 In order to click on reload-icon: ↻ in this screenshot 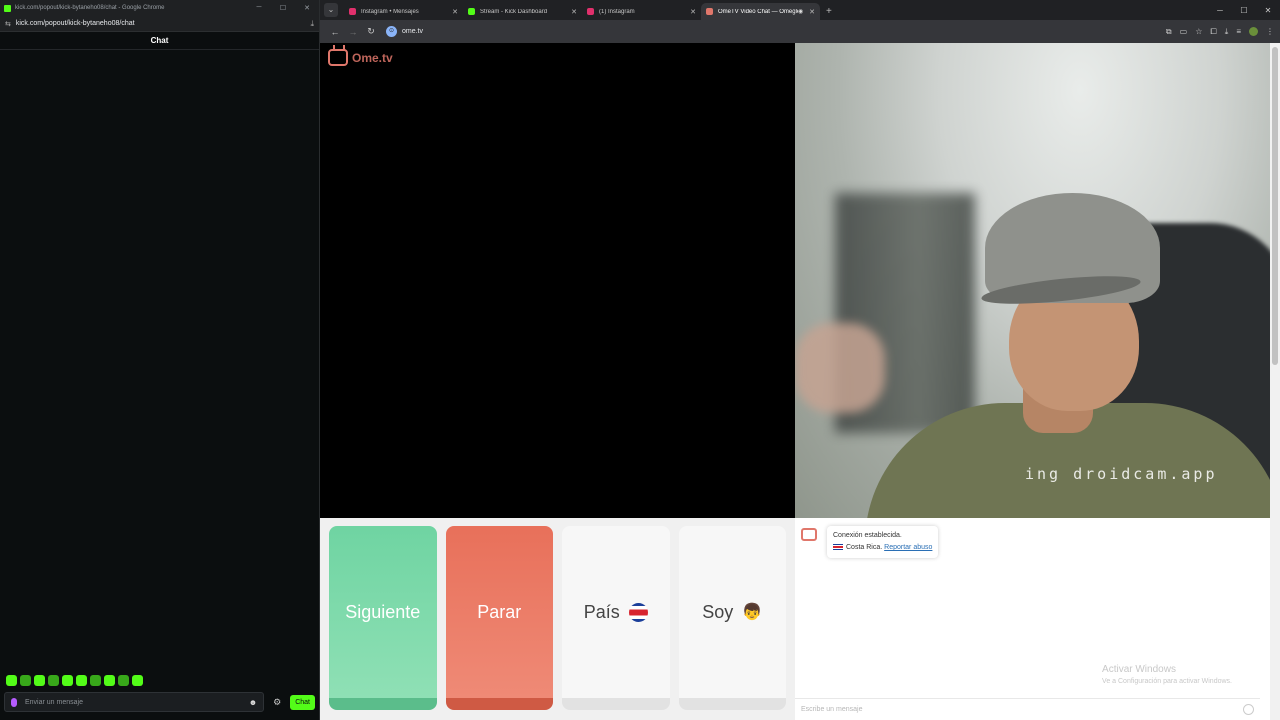, I will do `click(371, 31)`.